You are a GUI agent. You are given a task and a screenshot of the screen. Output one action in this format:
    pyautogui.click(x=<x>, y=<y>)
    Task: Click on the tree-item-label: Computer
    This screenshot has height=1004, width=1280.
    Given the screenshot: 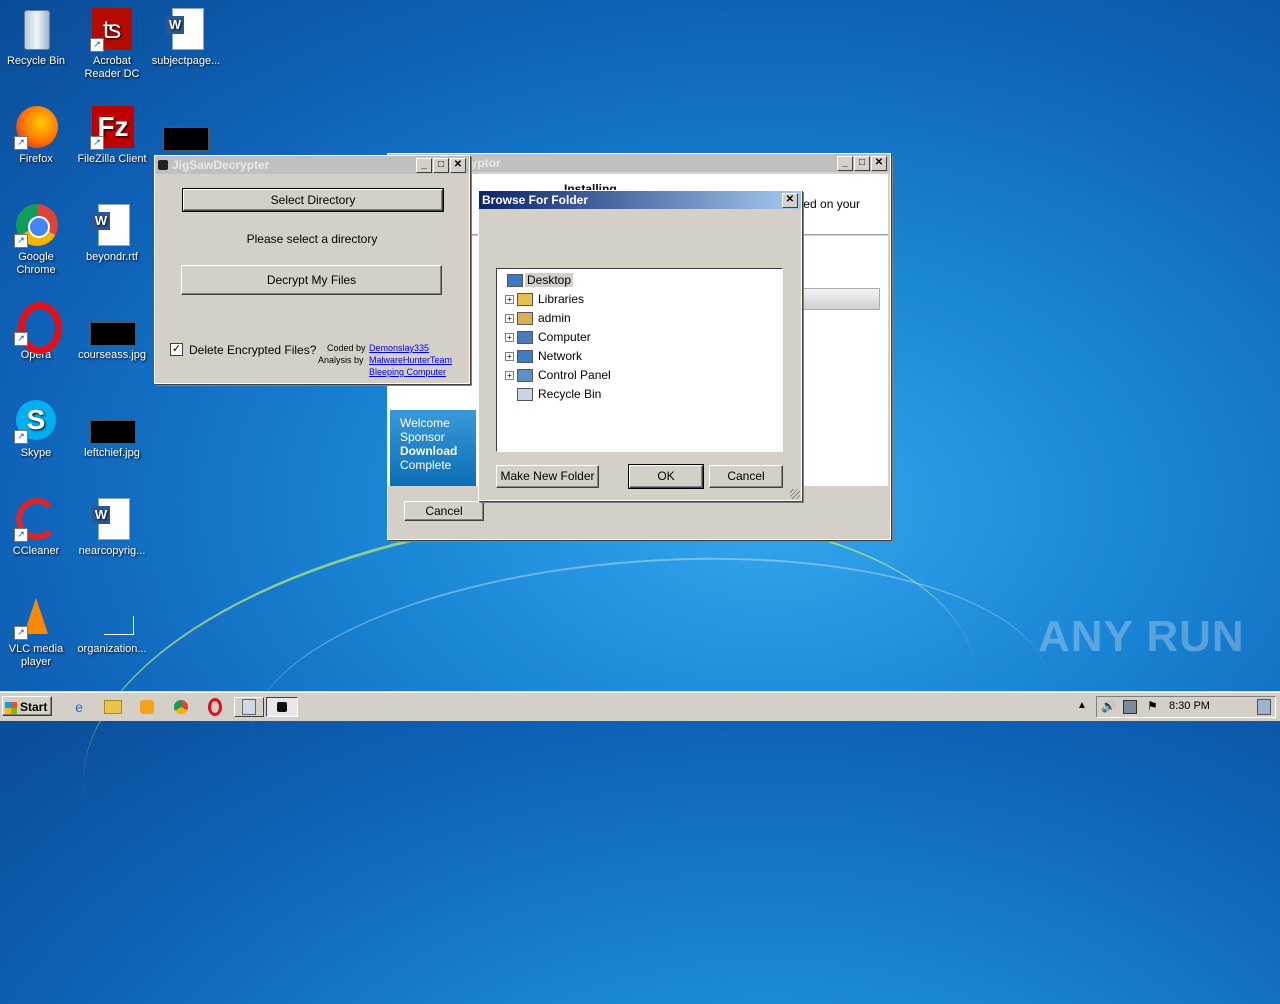 What is the action you would take?
    pyautogui.click(x=564, y=337)
    